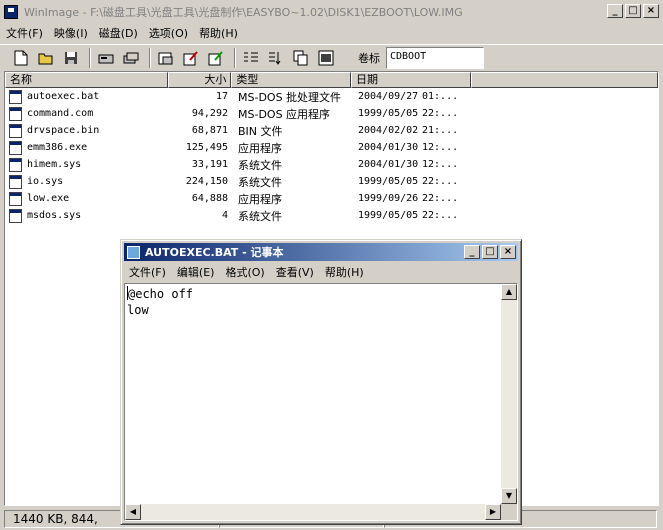  What do you see at coordinates (284, 114) in the screenshot?
I see `file-type: MS-DOS 应用程序` at bounding box center [284, 114].